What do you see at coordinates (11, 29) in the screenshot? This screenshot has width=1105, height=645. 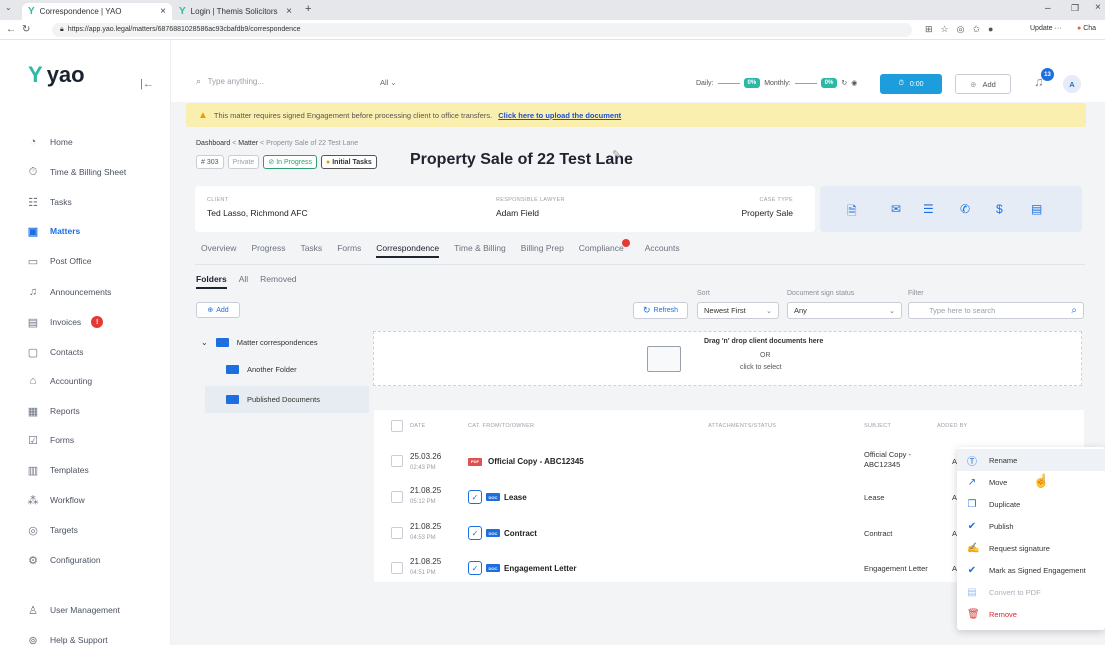 I see `back-icon: ←` at bounding box center [11, 29].